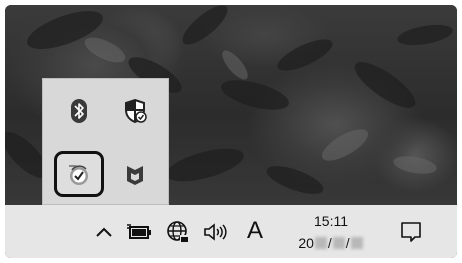 The height and width of the screenshot is (263, 462). I want to click on sync-tray-button, so click(79, 174).